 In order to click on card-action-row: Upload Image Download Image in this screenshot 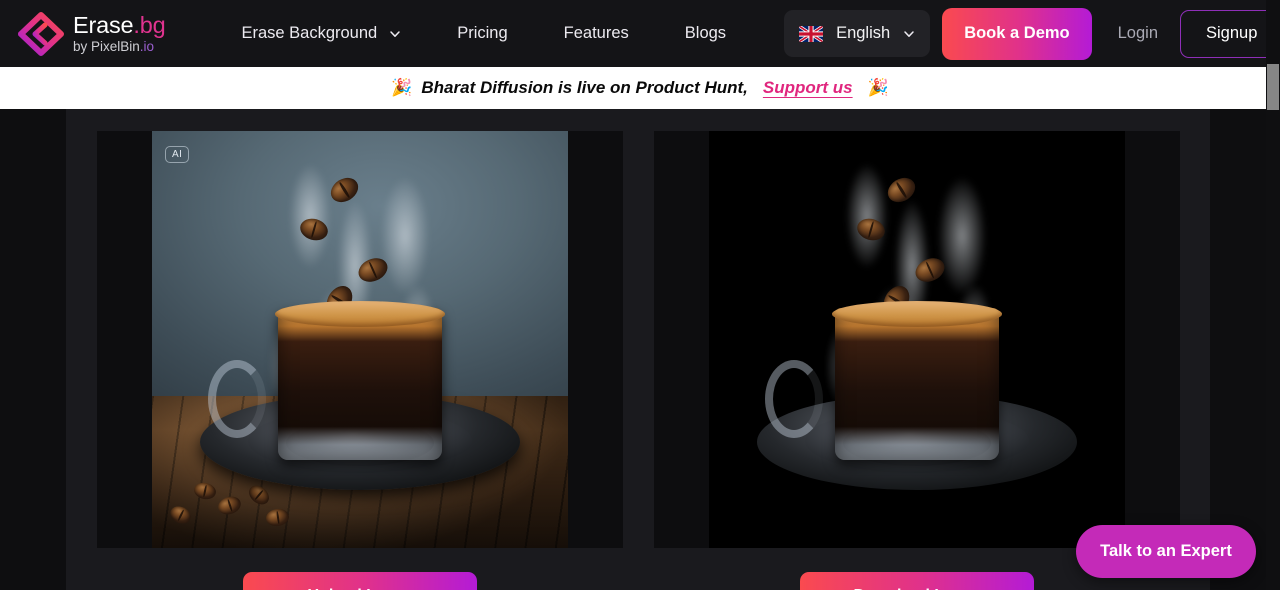, I will do `click(638, 581)`.